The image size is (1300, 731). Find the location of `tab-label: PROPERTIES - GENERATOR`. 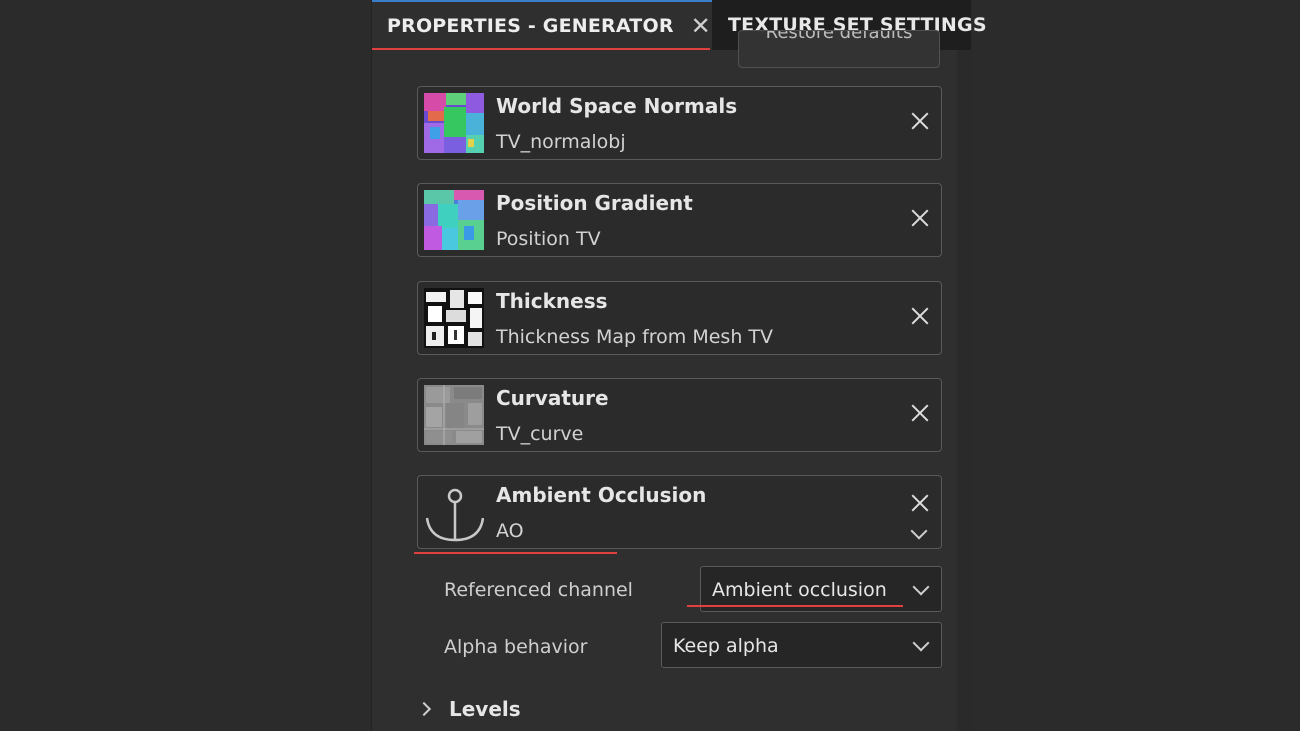

tab-label: PROPERTIES - GENERATOR is located at coordinates (530, 26).